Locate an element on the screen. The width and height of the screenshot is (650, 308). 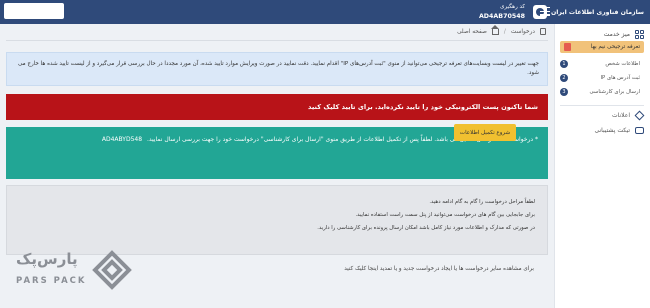
step-label: ارسال برای کارشناسی is located at coordinates (614, 92).